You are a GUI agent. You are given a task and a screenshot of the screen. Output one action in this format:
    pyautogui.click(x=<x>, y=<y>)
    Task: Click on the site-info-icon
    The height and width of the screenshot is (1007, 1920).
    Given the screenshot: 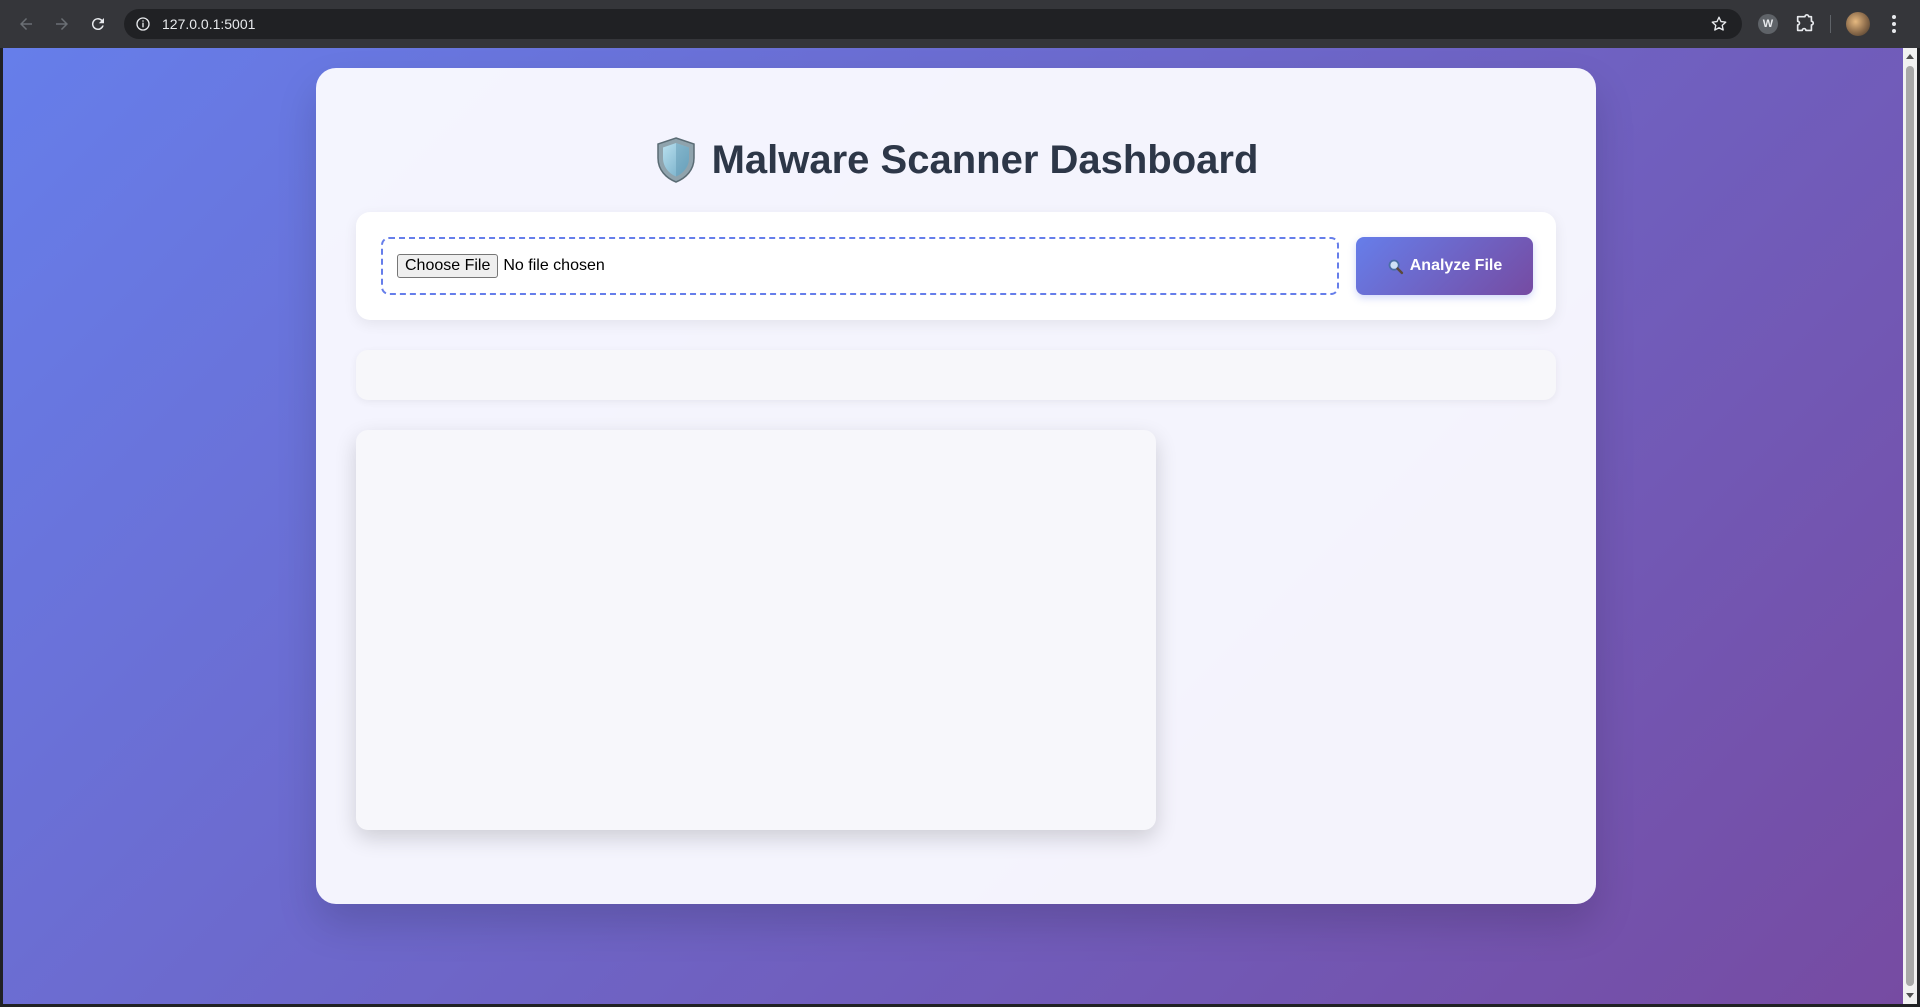 What is the action you would take?
    pyautogui.click(x=143, y=24)
    